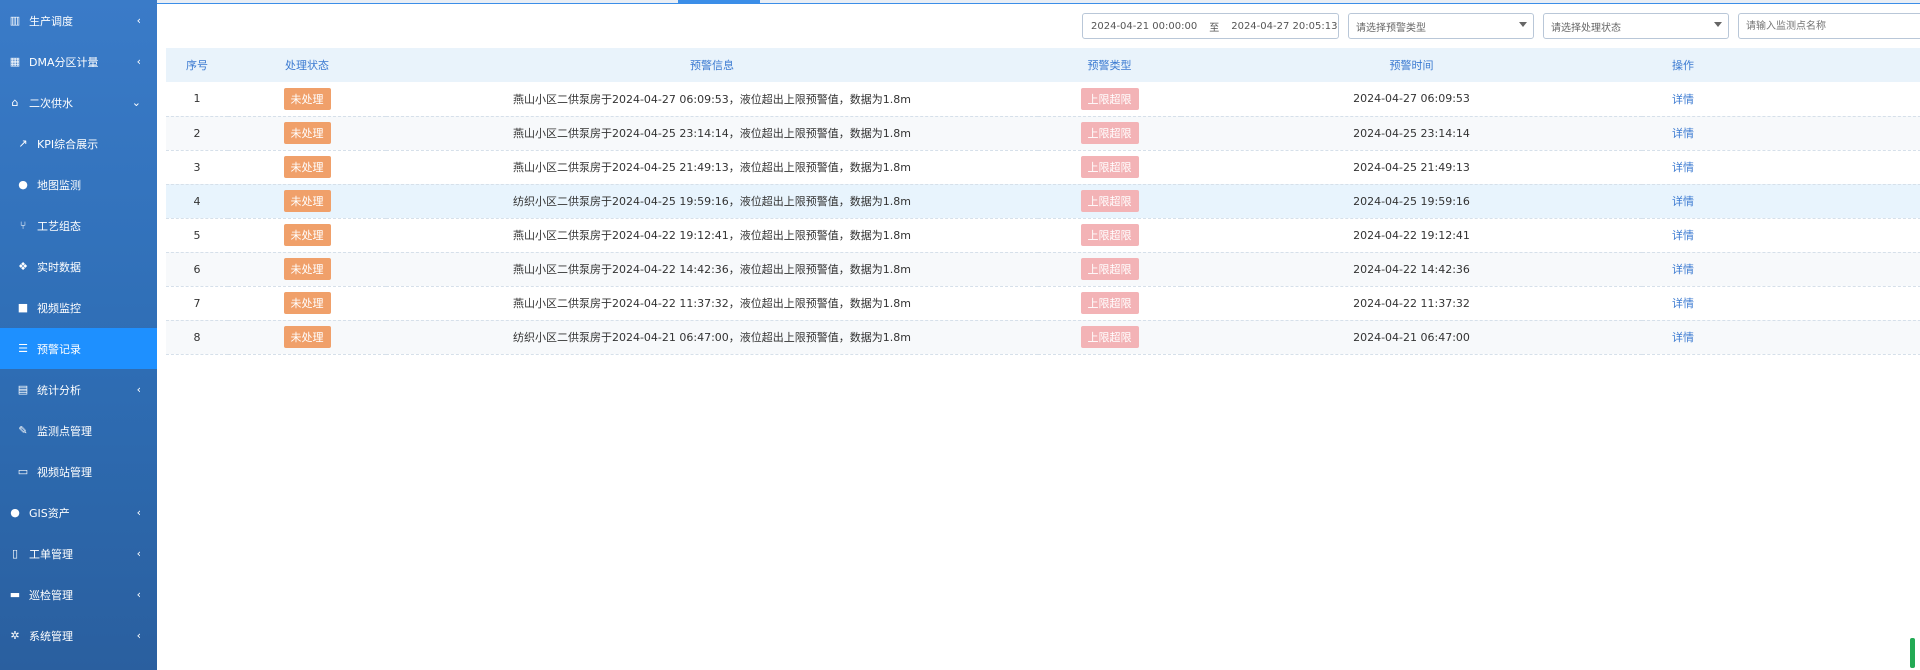  I want to click on fork-icon: ⑂, so click(23, 225).